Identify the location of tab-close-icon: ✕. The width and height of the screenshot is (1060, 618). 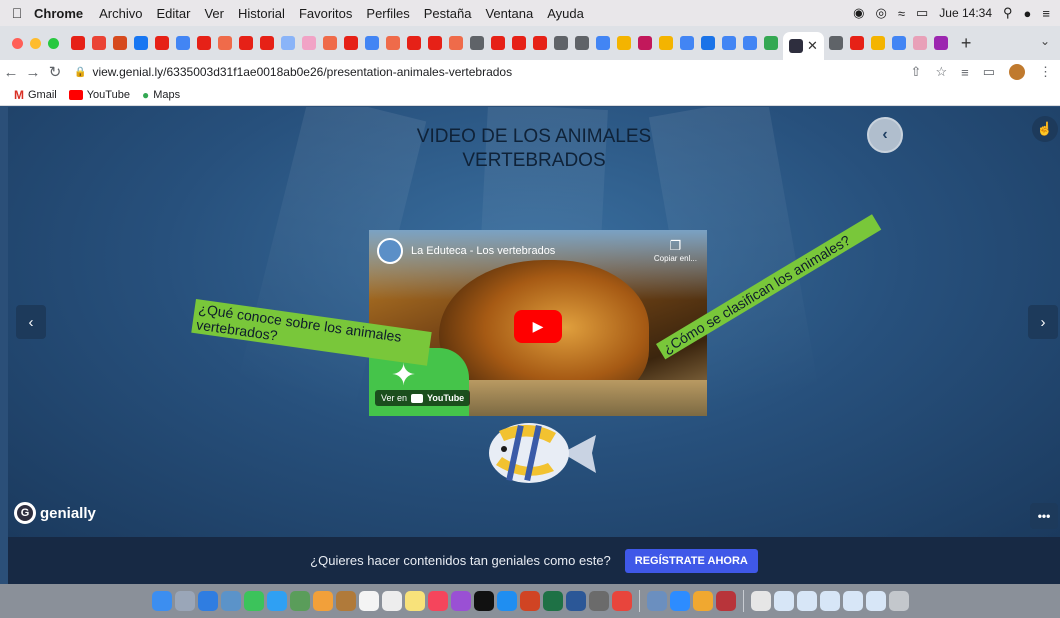
(812, 46).